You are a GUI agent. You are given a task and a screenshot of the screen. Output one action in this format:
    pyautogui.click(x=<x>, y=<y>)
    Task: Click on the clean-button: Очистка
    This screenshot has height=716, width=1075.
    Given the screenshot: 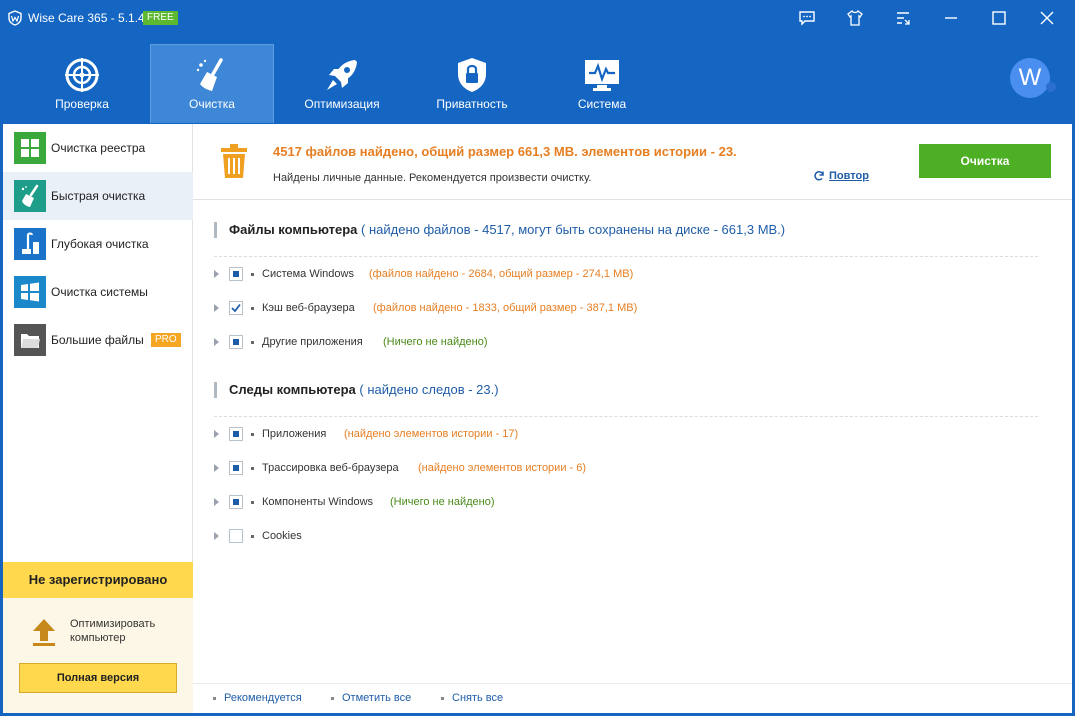 What is the action you would take?
    pyautogui.click(x=985, y=161)
    